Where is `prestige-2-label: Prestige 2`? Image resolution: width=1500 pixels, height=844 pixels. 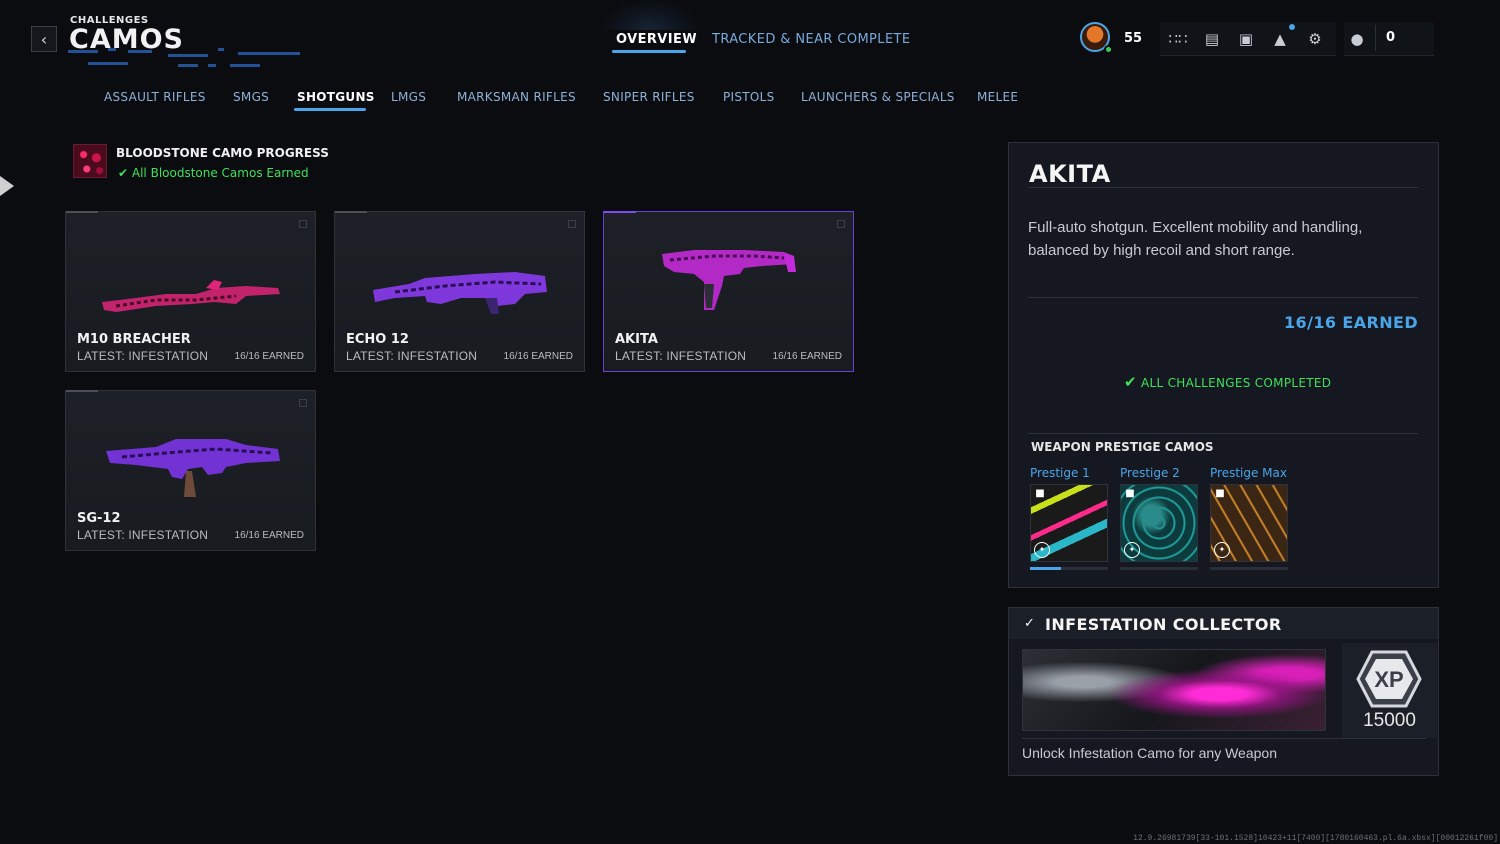 prestige-2-label: Prestige 2 is located at coordinates (1150, 473).